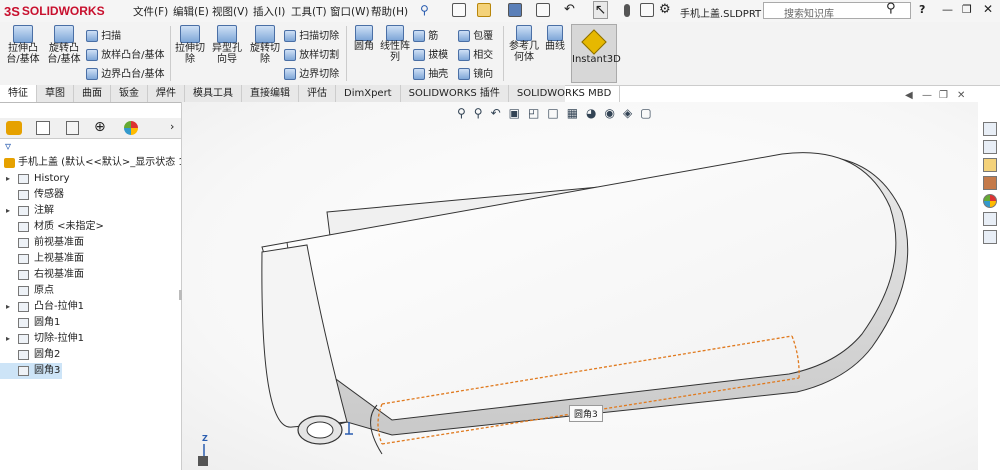 Image resolution: width=1000 pixels, height=470 pixels. I want to click on curves-icon, so click(555, 33).